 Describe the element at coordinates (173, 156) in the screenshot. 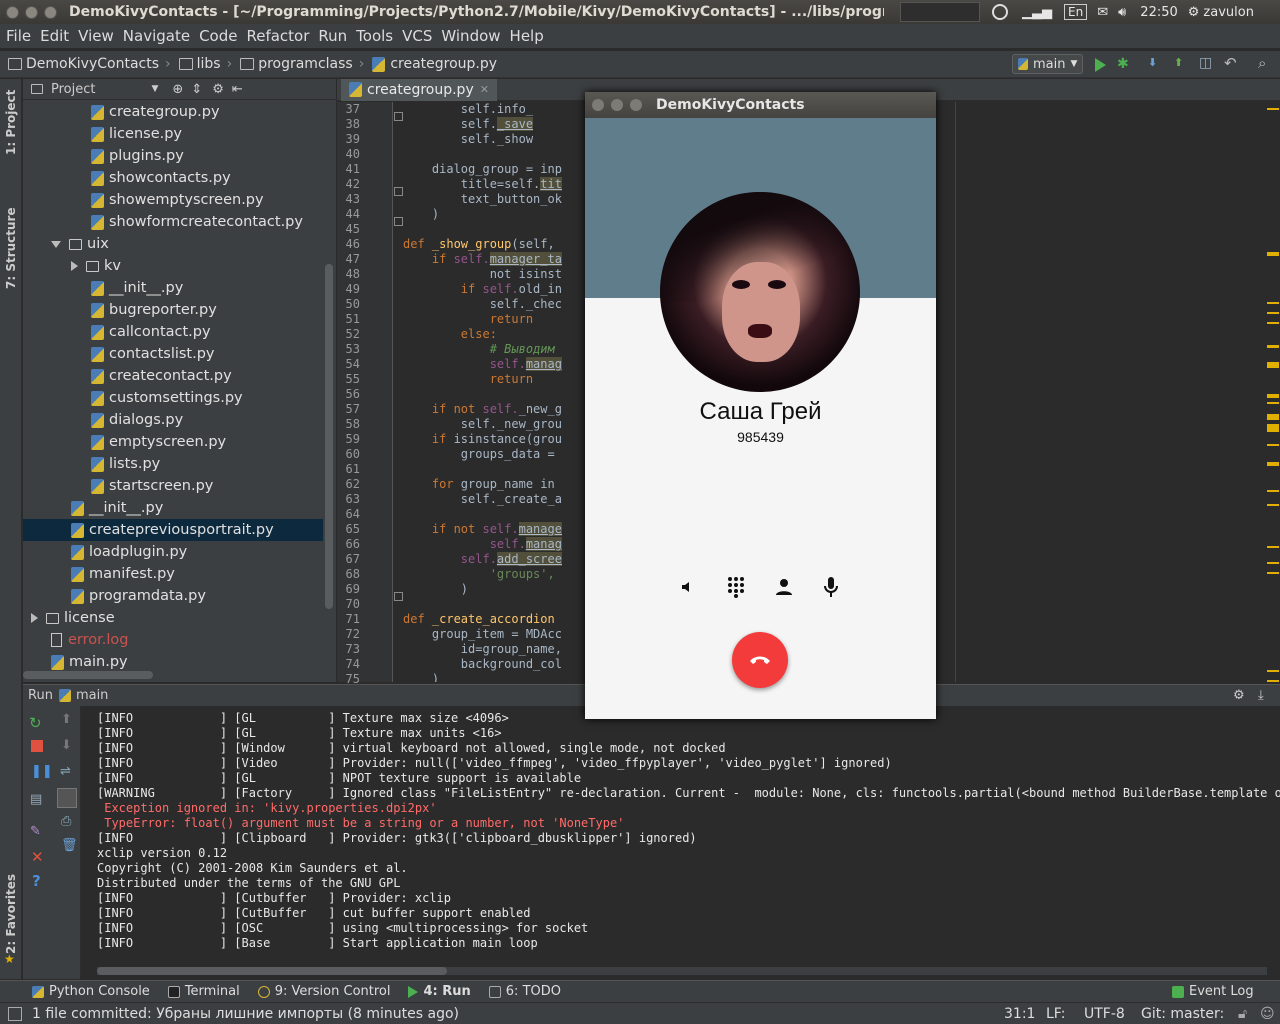

I see `project-tree-item: plugins.py` at that location.